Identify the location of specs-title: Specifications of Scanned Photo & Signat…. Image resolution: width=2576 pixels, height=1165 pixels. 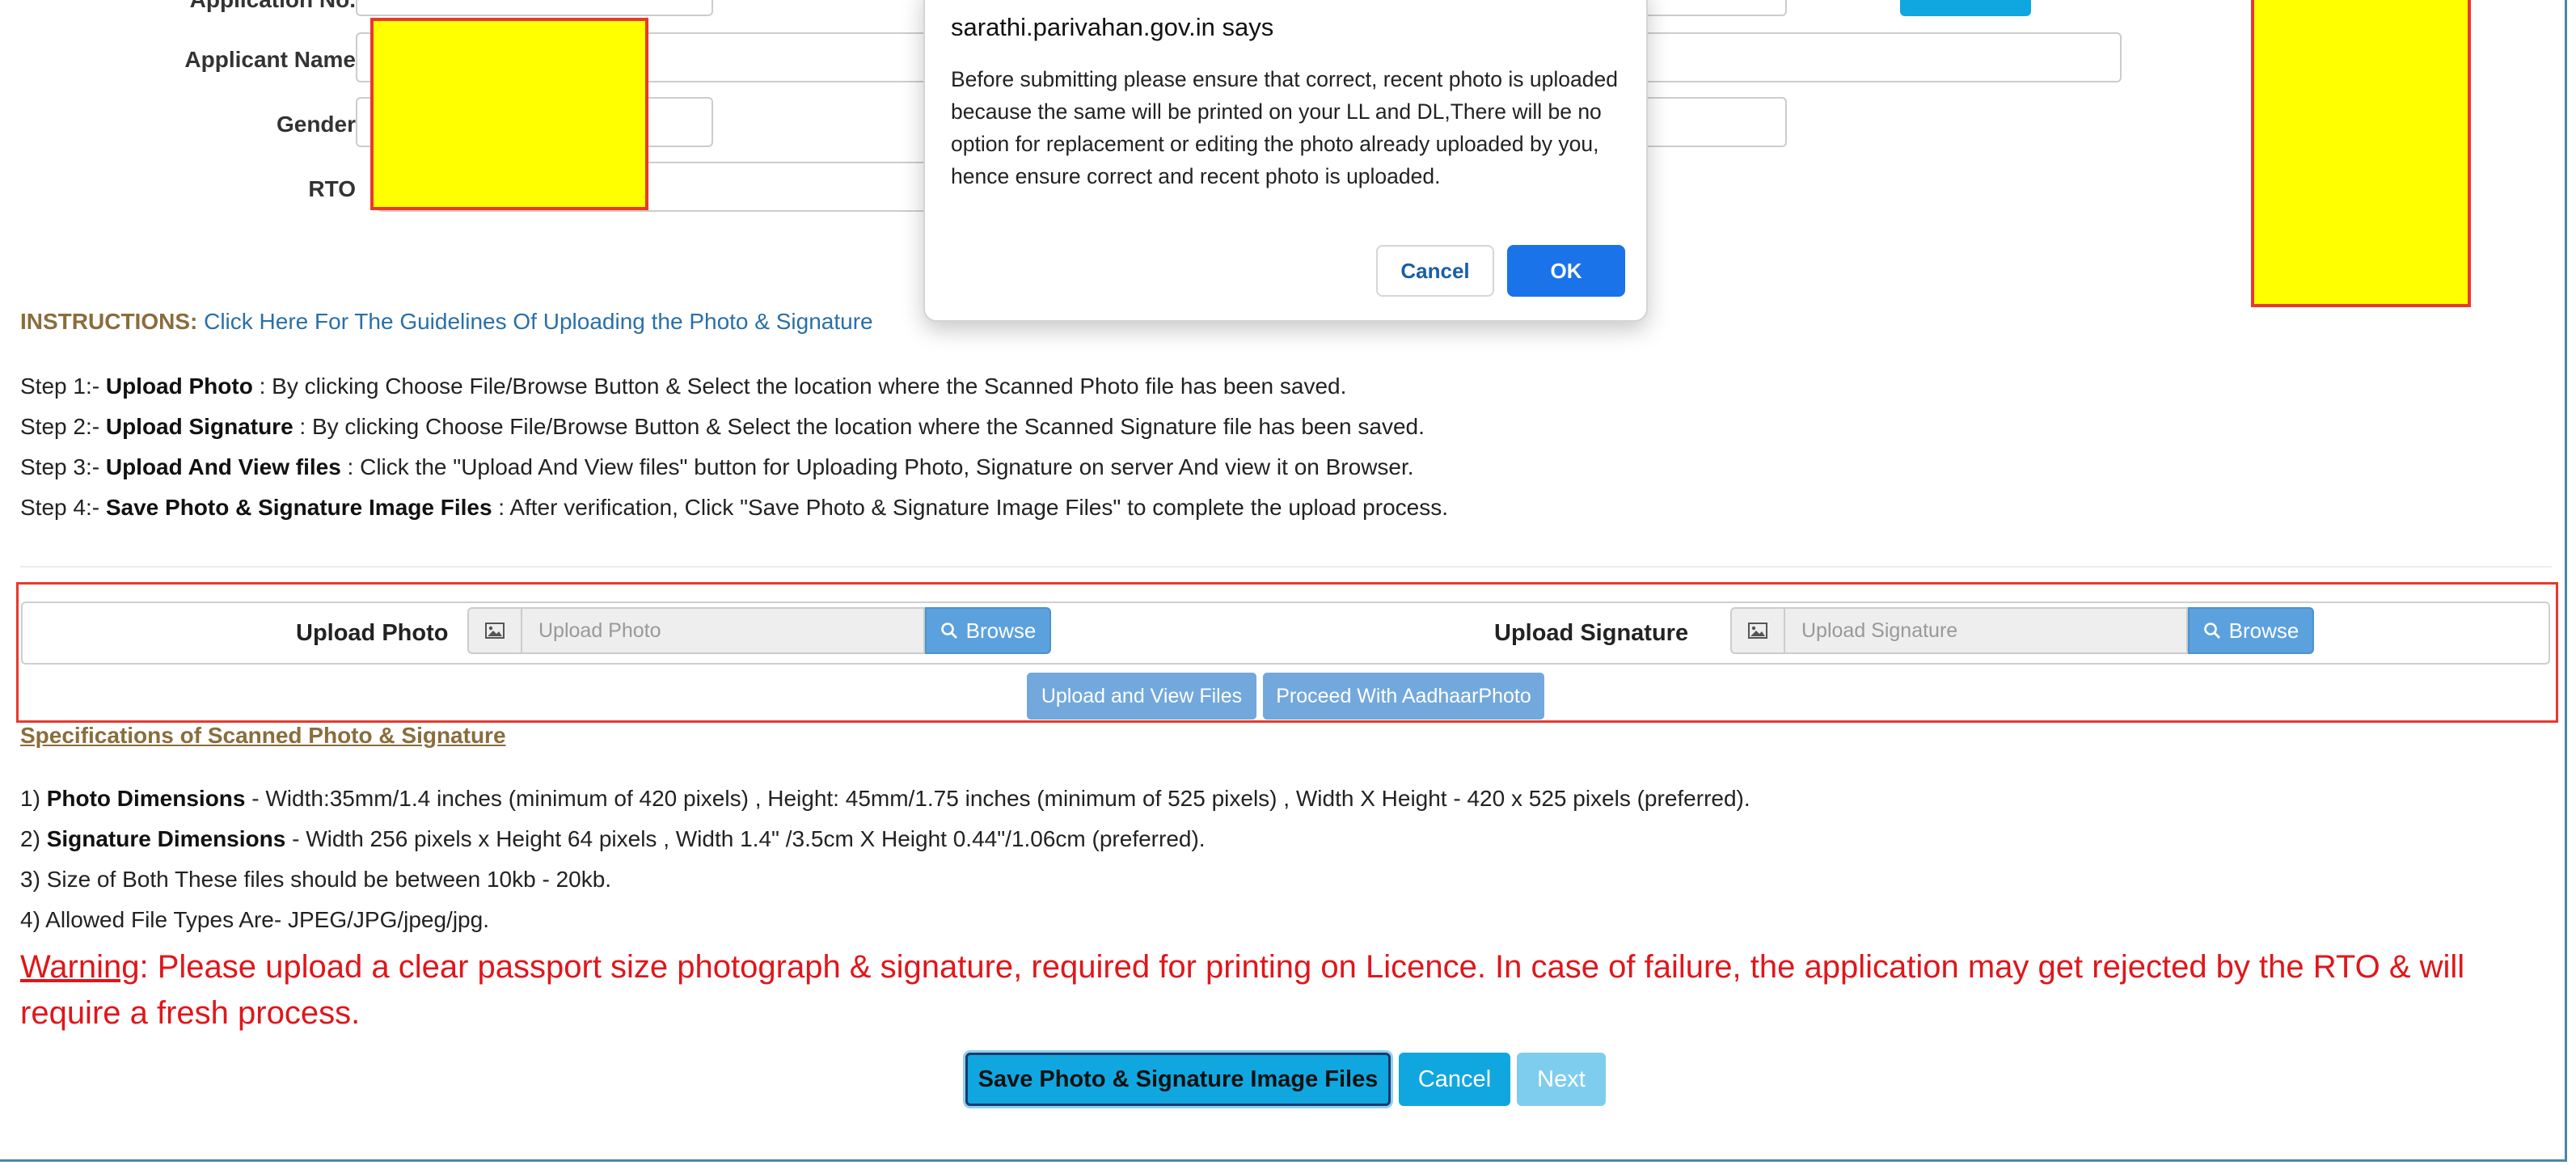
(263, 736).